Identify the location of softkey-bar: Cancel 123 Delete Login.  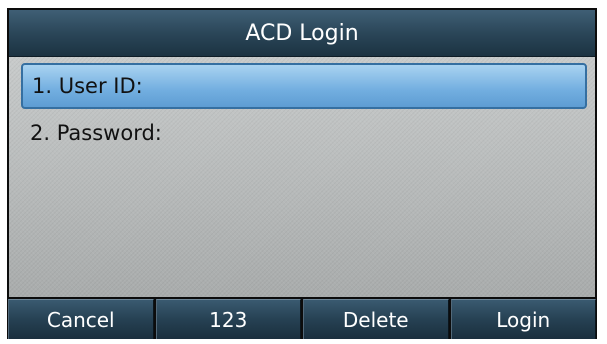
(302, 319).